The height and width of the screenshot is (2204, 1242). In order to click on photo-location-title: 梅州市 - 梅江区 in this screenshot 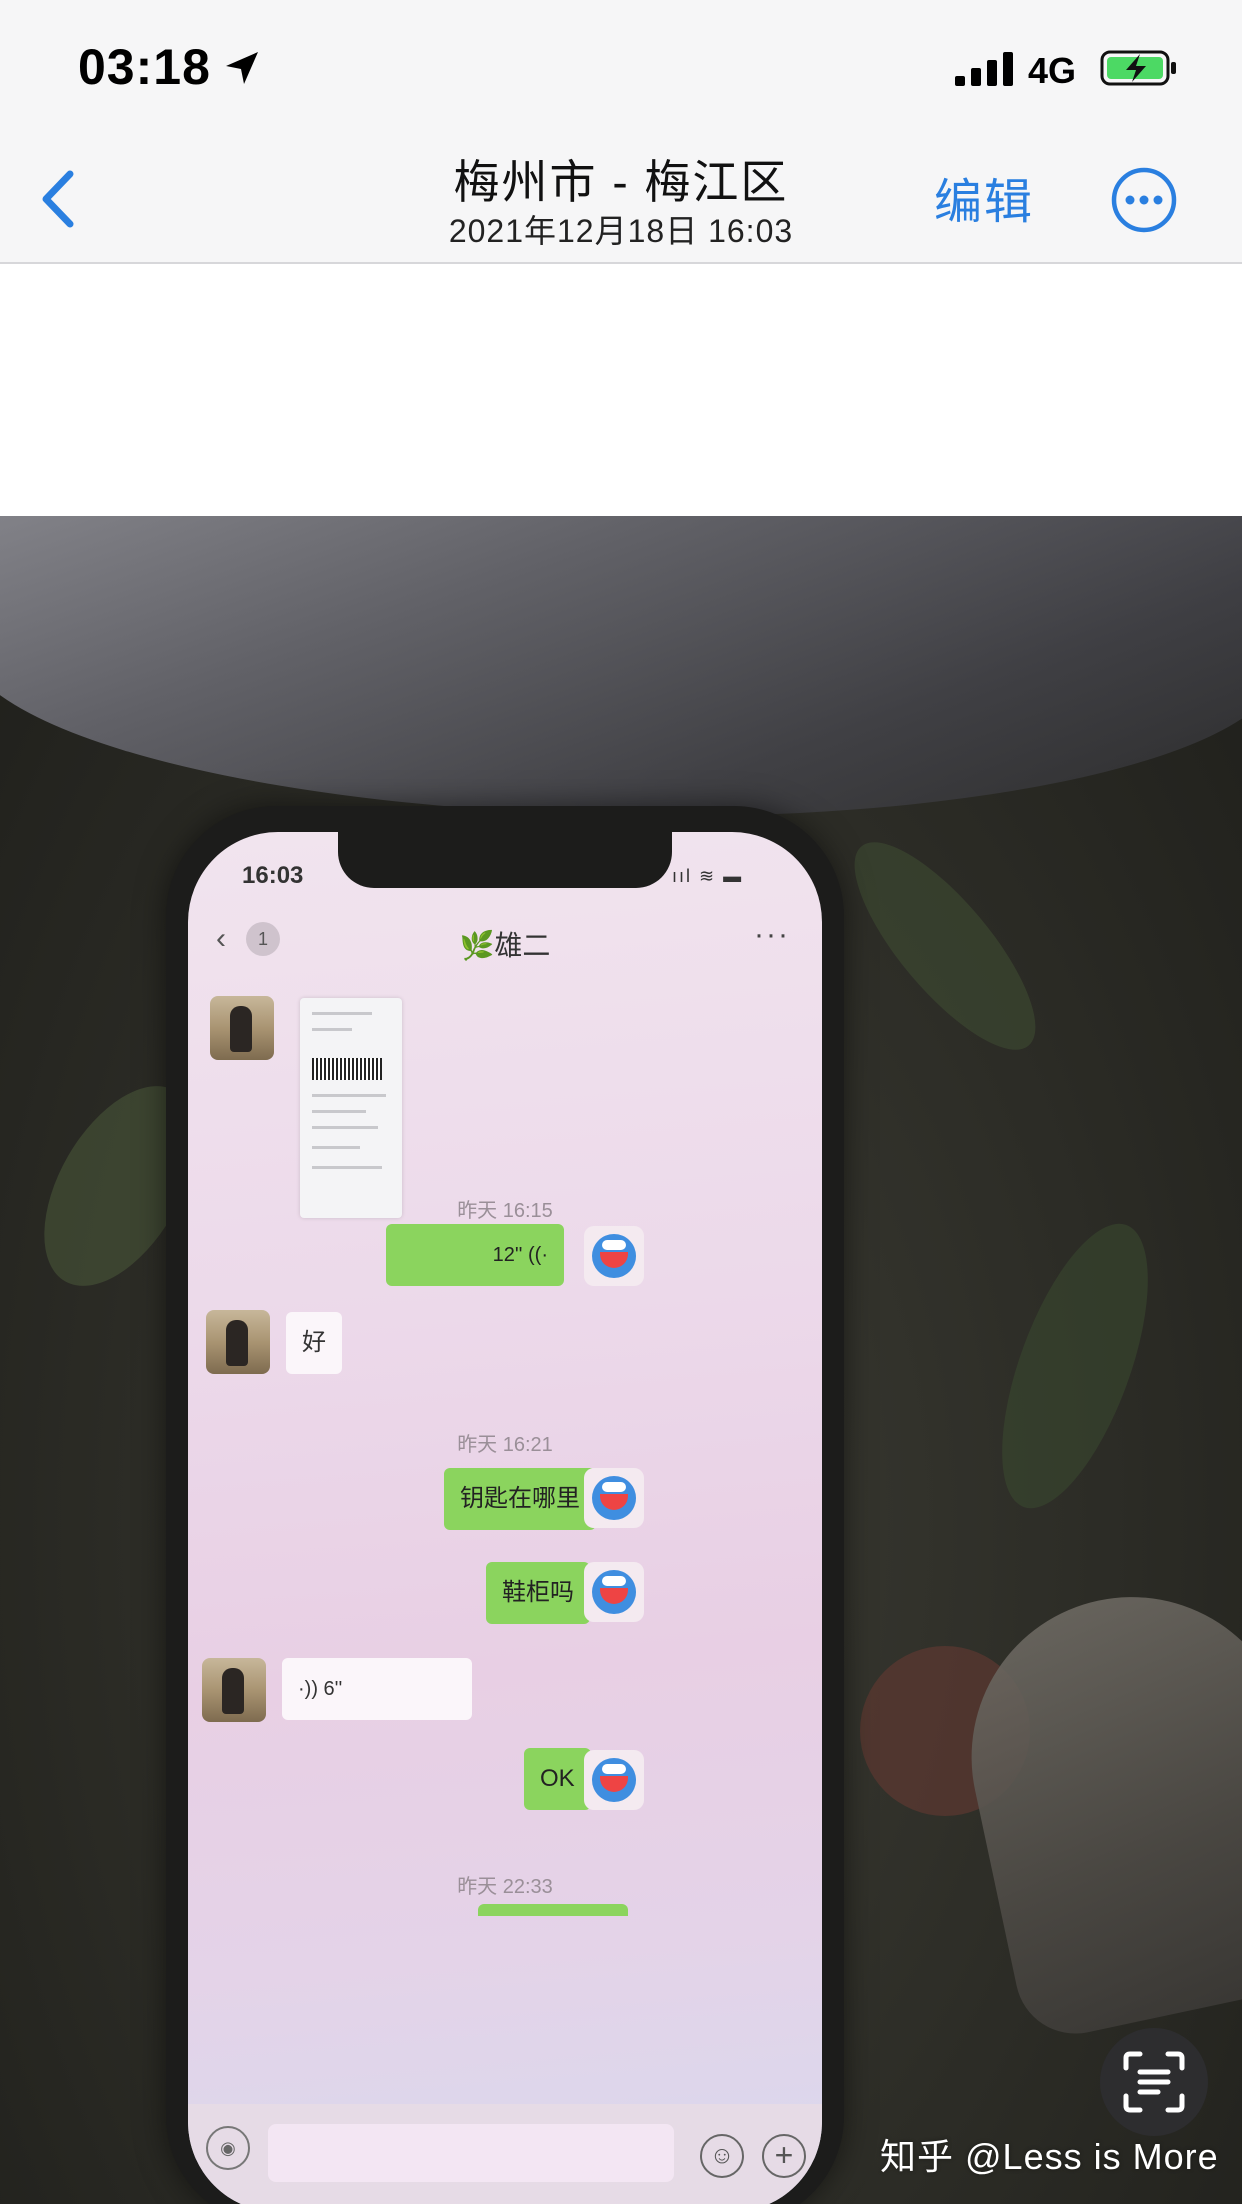, I will do `click(621, 182)`.